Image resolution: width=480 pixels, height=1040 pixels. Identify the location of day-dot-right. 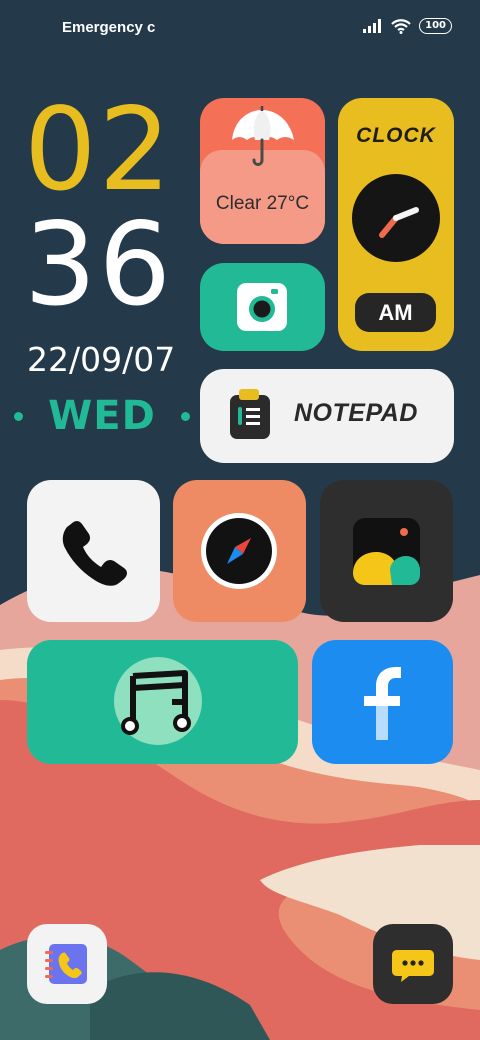
(185, 416).